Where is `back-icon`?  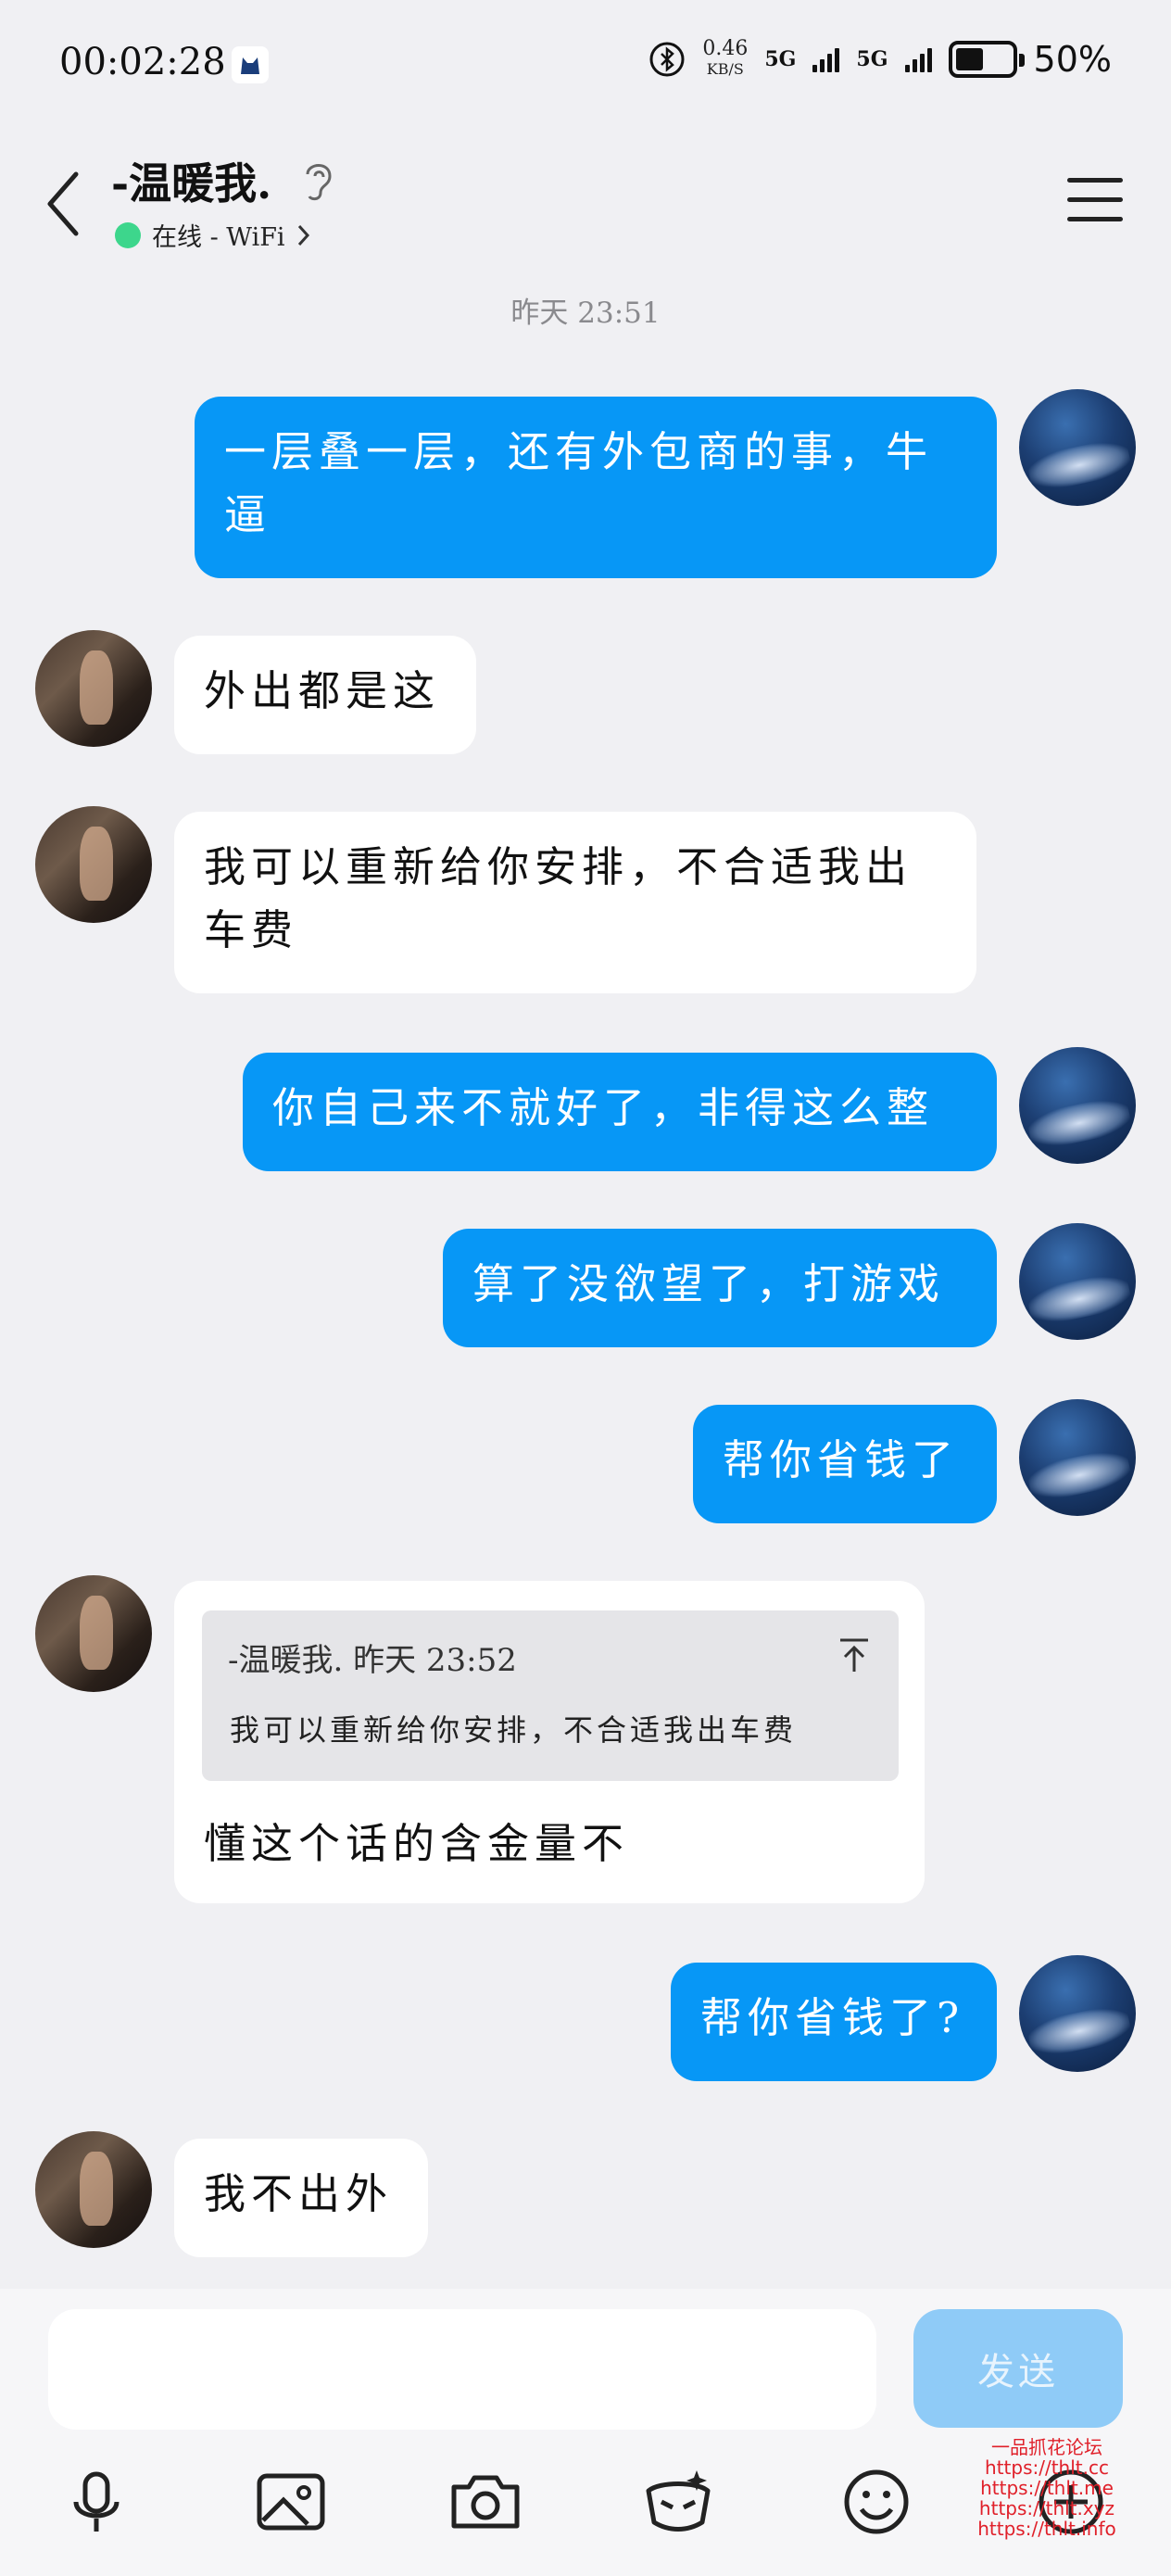 back-icon is located at coordinates (65, 204).